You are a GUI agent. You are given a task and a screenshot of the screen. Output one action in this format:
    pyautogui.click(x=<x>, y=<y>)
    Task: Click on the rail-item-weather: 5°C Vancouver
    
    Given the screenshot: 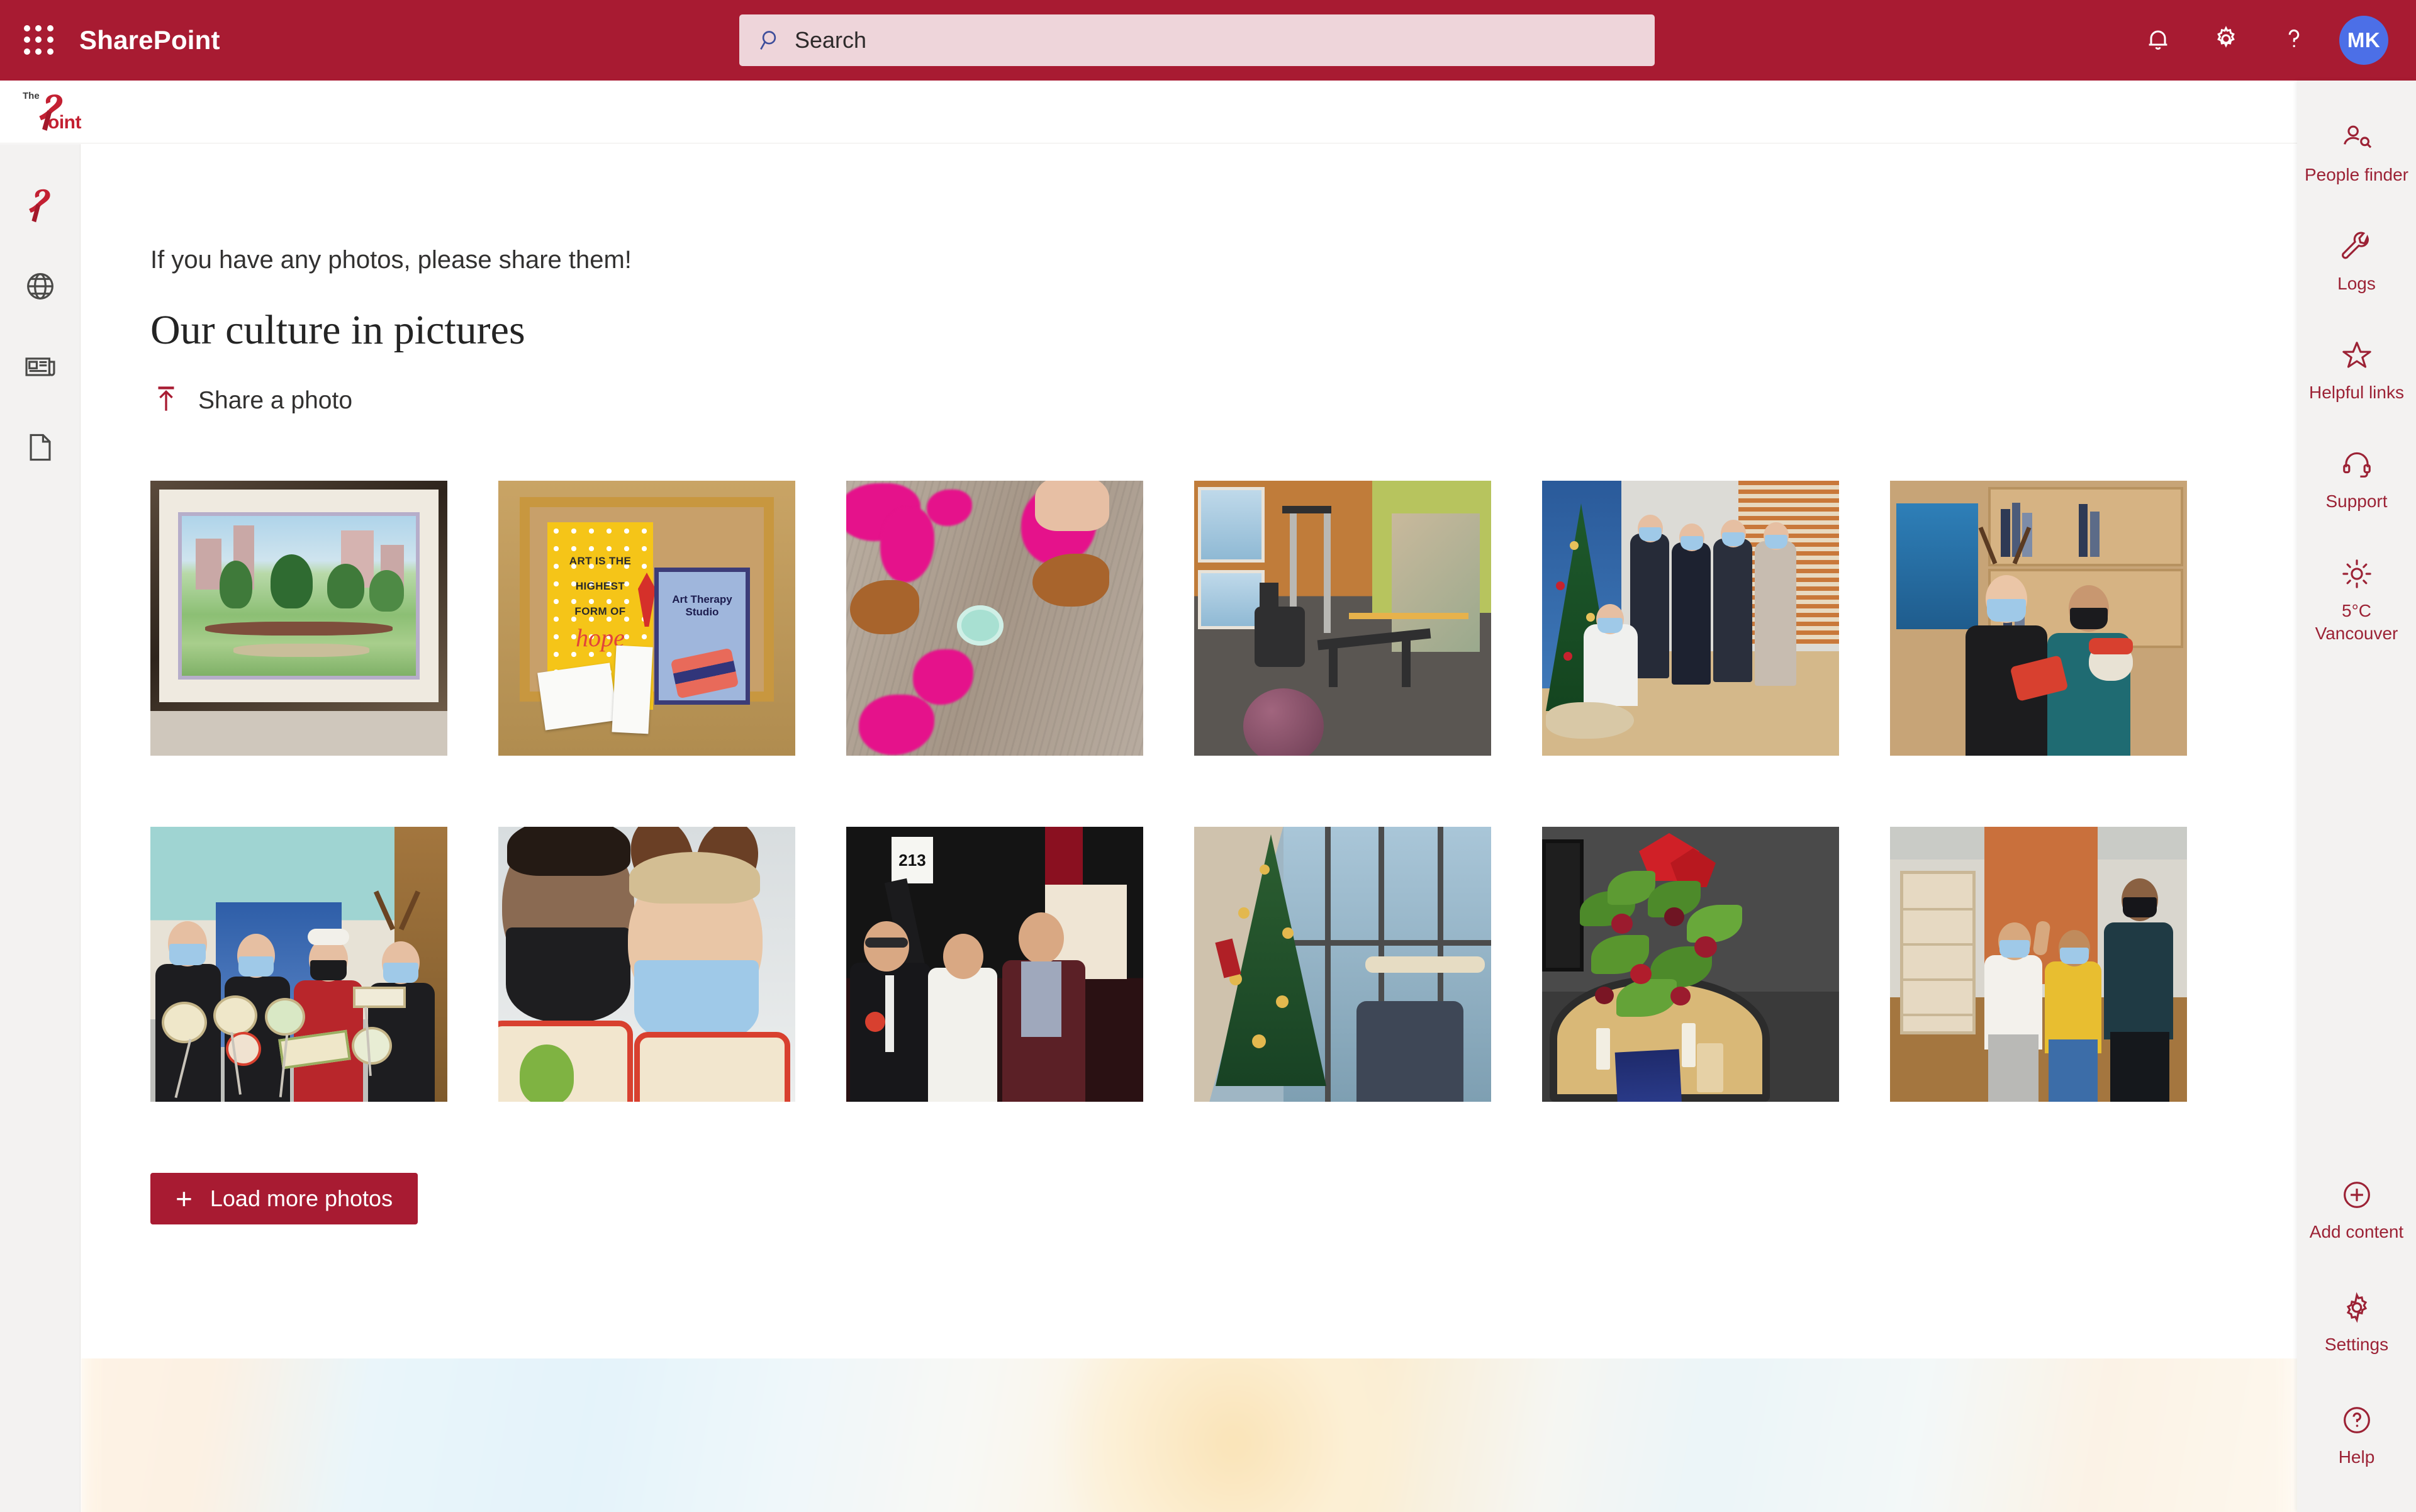 What is the action you would take?
    pyautogui.click(x=2356, y=600)
    